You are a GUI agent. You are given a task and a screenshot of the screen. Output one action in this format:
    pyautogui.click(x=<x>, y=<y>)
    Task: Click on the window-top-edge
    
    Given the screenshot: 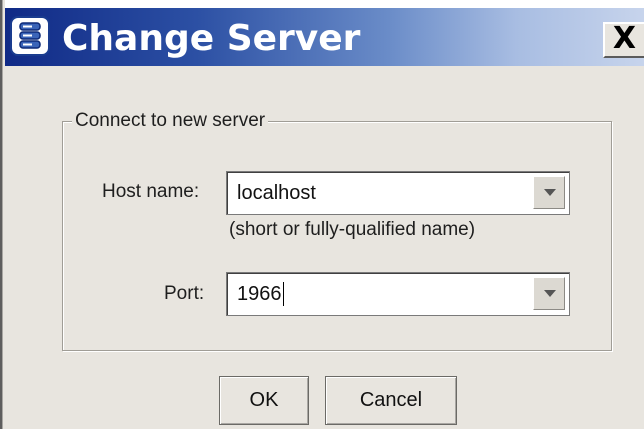 What is the action you would take?
    pyautogui.click(x=322, y=4)
    